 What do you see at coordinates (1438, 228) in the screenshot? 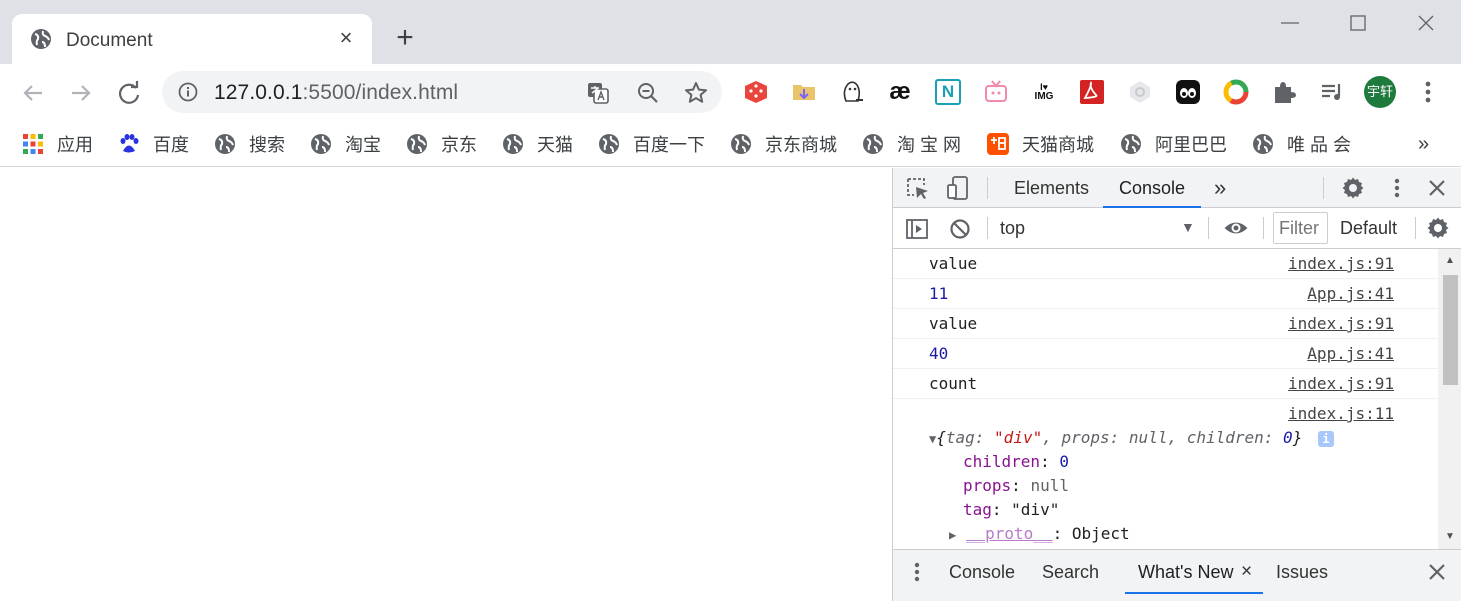
I see `console-settings-gear-icon` at bounding box center [1438, 228].